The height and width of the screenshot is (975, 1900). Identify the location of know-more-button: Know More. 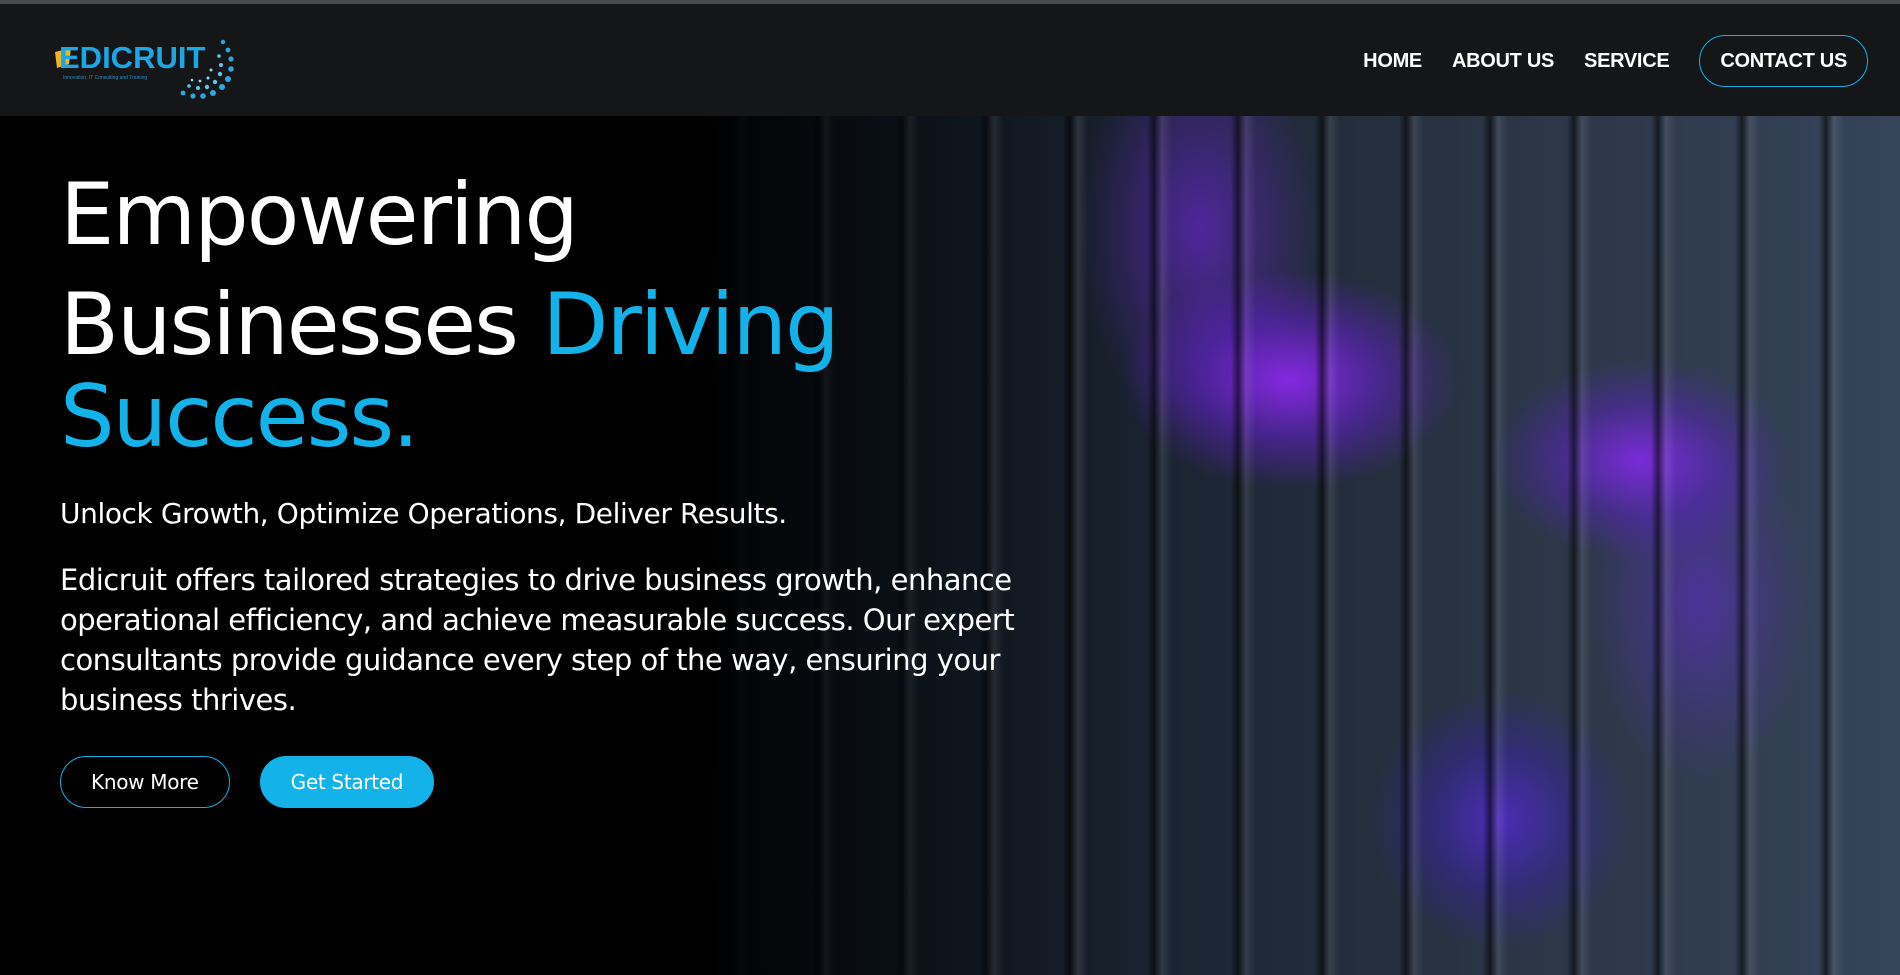
(145, 782).